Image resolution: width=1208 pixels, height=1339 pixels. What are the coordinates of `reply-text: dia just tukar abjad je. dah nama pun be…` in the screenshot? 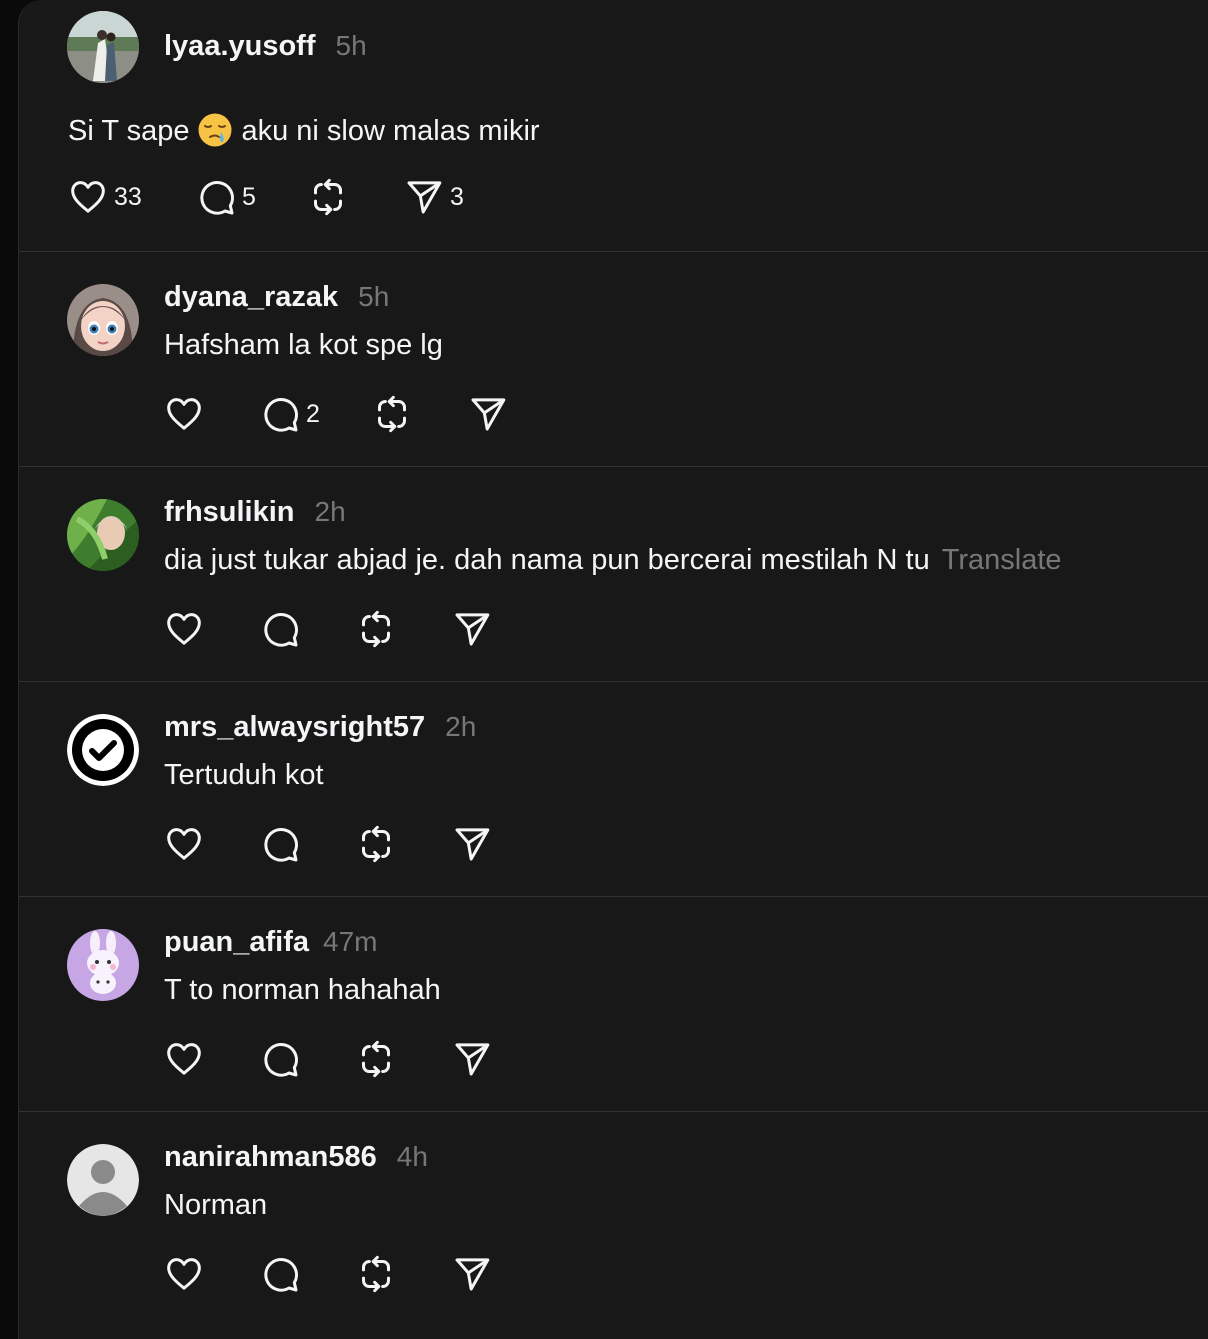 It's located at (613, 560).